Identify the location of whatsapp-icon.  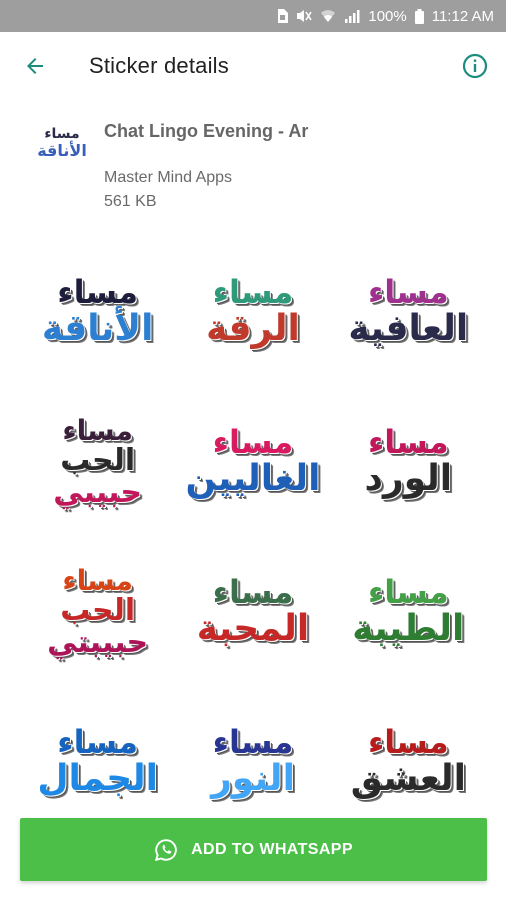
(166, 849).